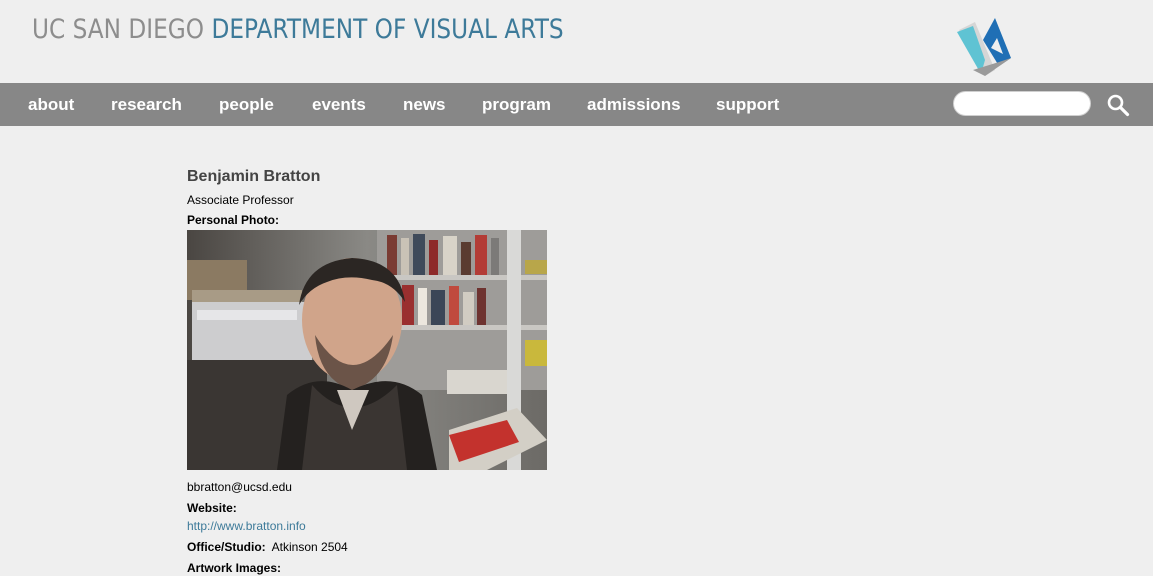  What do you see at coordinates (267, 547) in the screenshot?
I see `office-studio: Office/Studio: Atkinson 2504` at bounding box center [267, 547].